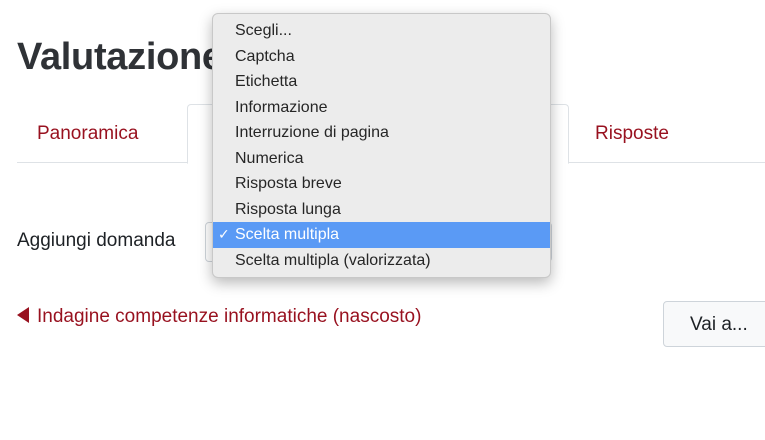 Image resolution: width=765 pixels, height=440 pixels. I want to click on triangle-left-icon, so click(23, 315).